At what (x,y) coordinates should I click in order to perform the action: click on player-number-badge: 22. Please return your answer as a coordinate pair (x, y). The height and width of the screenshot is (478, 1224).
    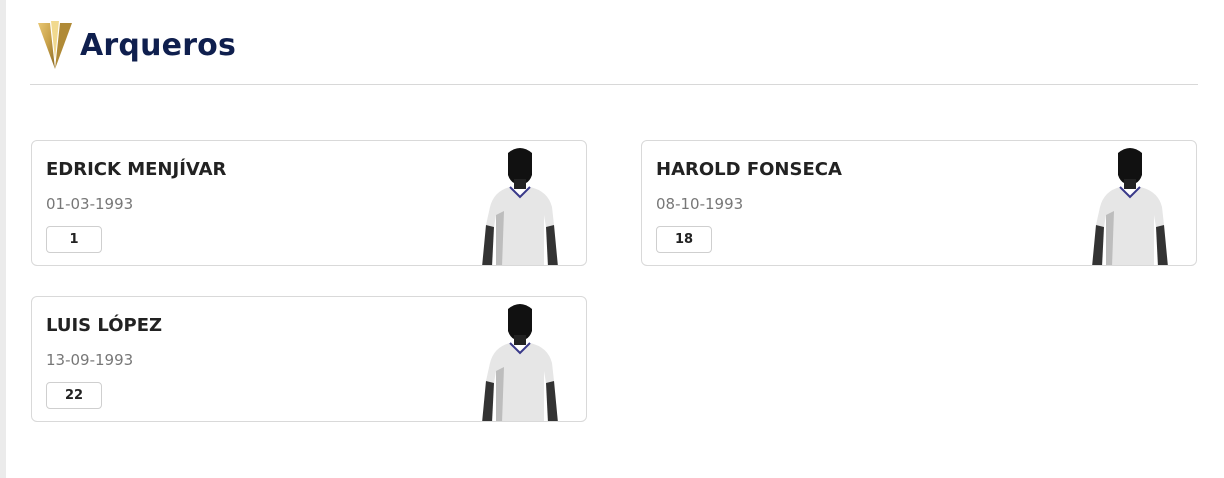
    Looking at the image, I should click on (74, 395).